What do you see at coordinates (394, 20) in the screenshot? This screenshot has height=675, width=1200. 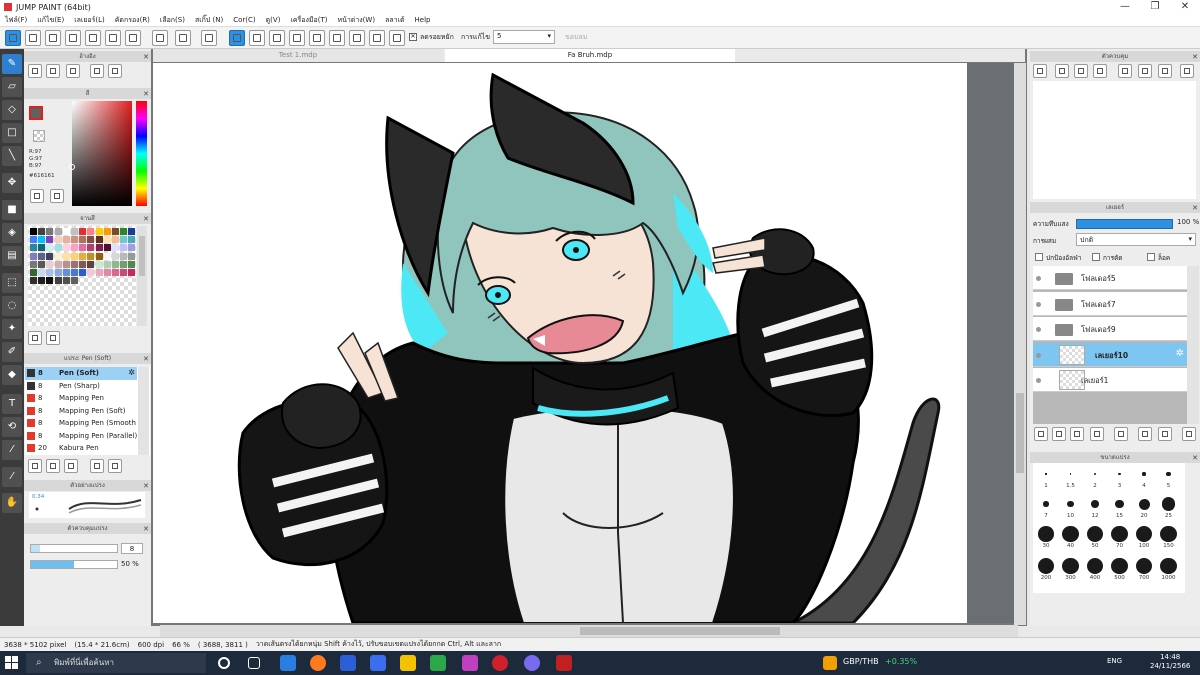 I see `menu-lalate: ลลาเต้` at bounding box center [394, 20].